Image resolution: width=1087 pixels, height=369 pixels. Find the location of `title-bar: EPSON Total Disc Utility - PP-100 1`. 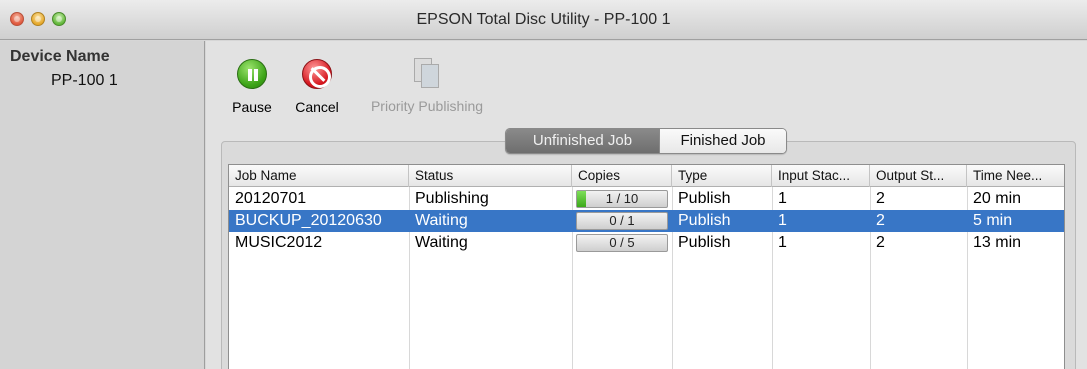

title-bar: EPSON Total Disc Utility - PP-100 1 is located at coordinates (543, 20).